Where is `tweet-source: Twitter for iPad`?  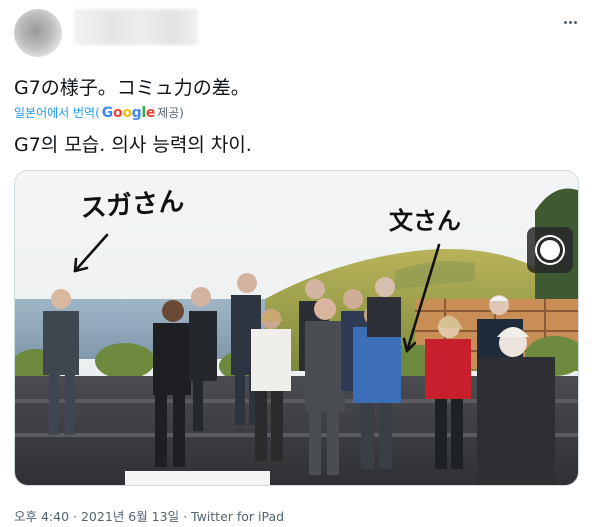 tweet-source: Twitter for iPad is located at coordinates (237, 516).